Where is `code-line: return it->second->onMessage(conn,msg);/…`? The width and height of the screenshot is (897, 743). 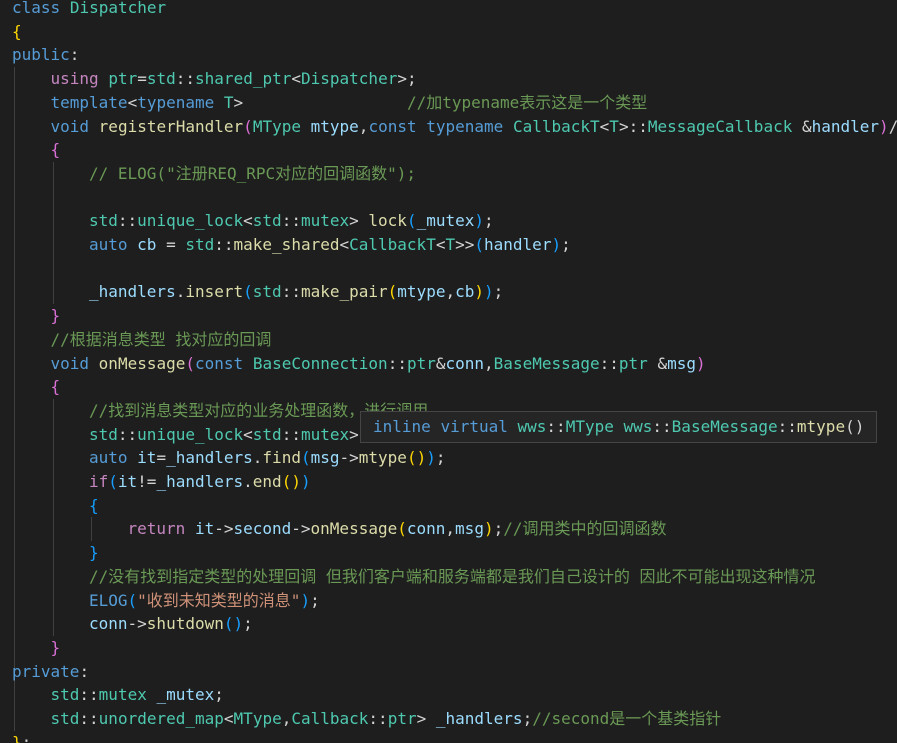
code-line: return it->second->onMessage(conn,msg);/… is located at coordinates (397, 528).